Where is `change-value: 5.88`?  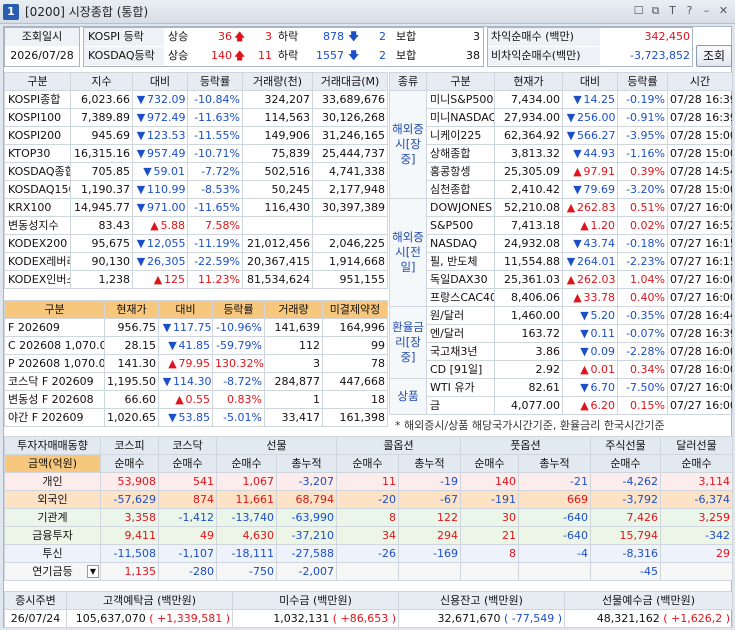
change-value: 5.88 is located at coordinates (173, 225).